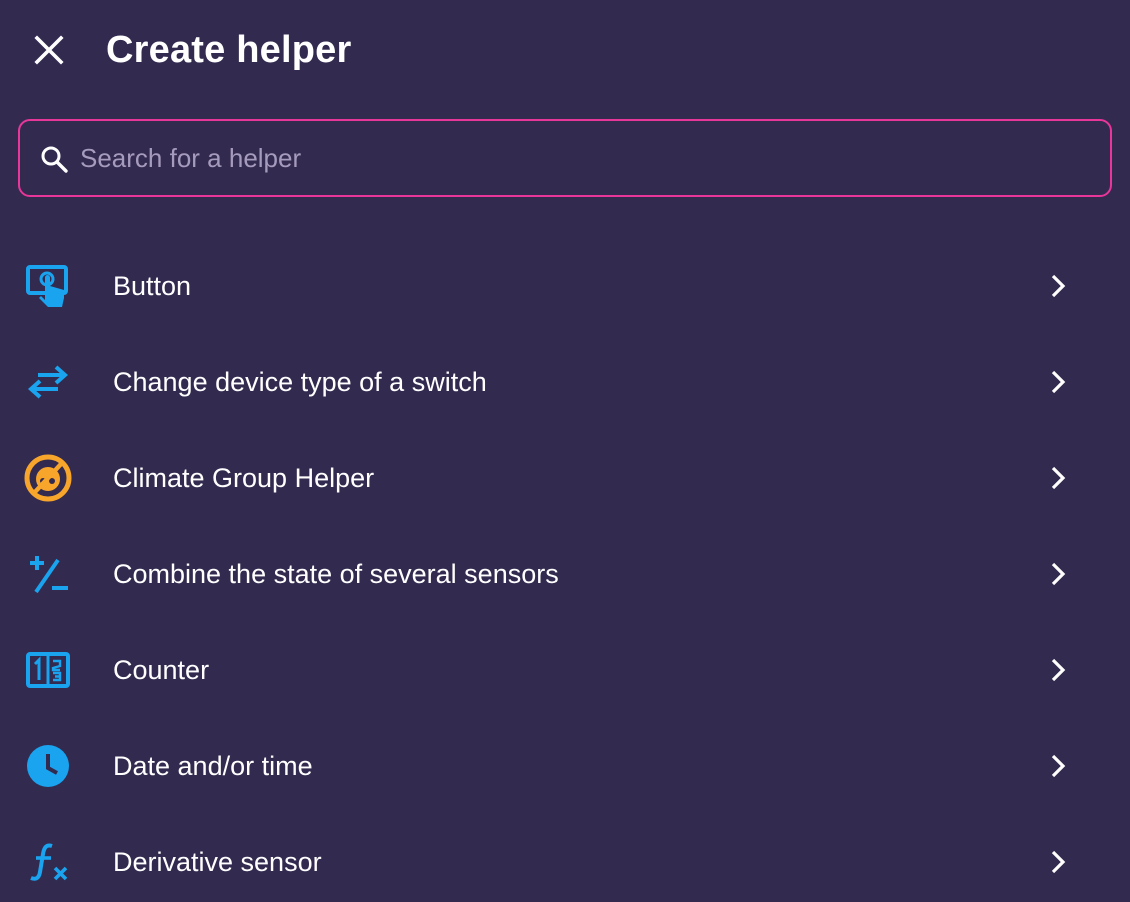 This screenshot has height=902, width=1130. Describe the element at coordinates (48, 574) in the screenshot. I see `plus-minus-icon` at that location.